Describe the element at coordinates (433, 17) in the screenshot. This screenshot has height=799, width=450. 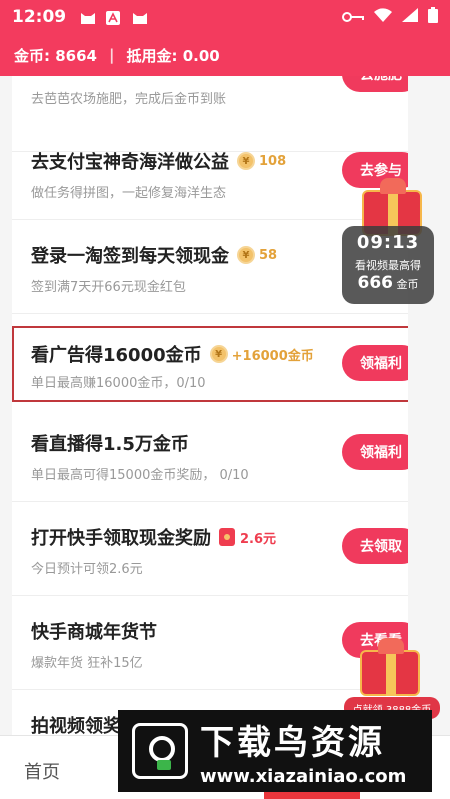
I see `battery-icon` at that location.